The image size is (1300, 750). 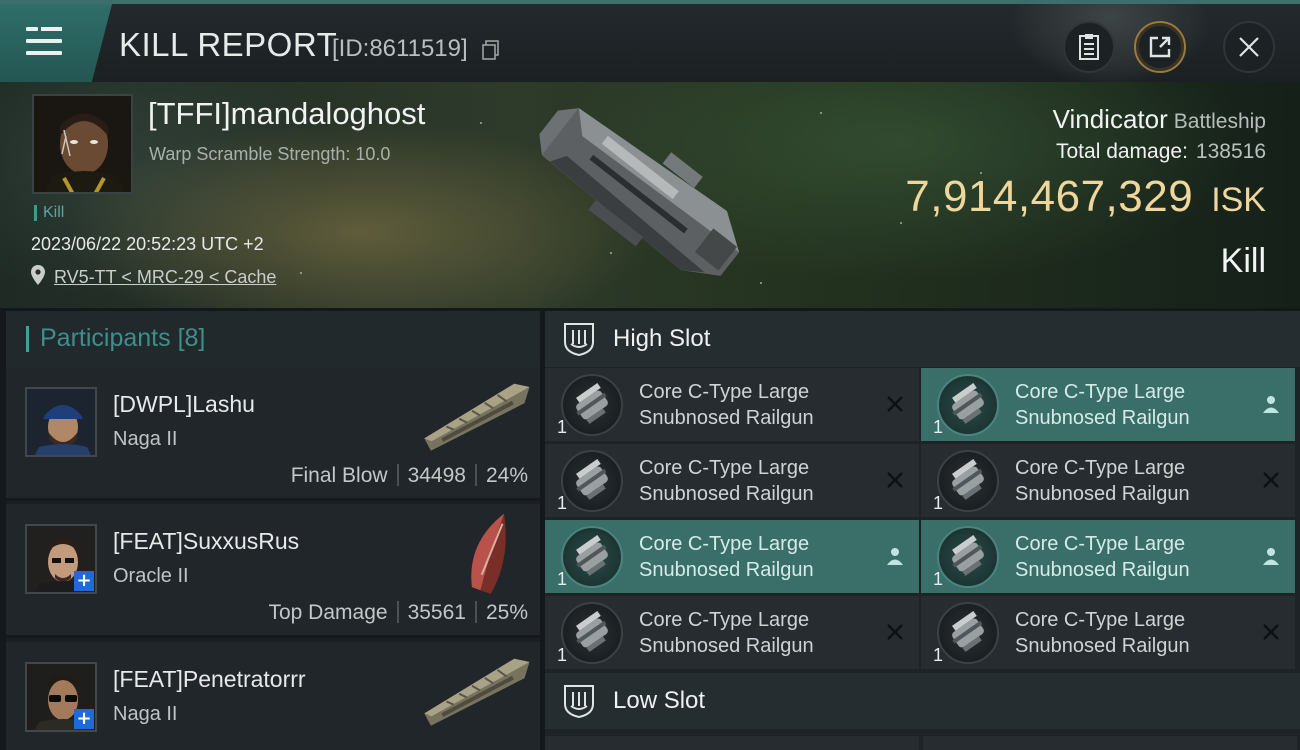 I want to click on report-id: [ID:8611519], so click(x=400, y=48).